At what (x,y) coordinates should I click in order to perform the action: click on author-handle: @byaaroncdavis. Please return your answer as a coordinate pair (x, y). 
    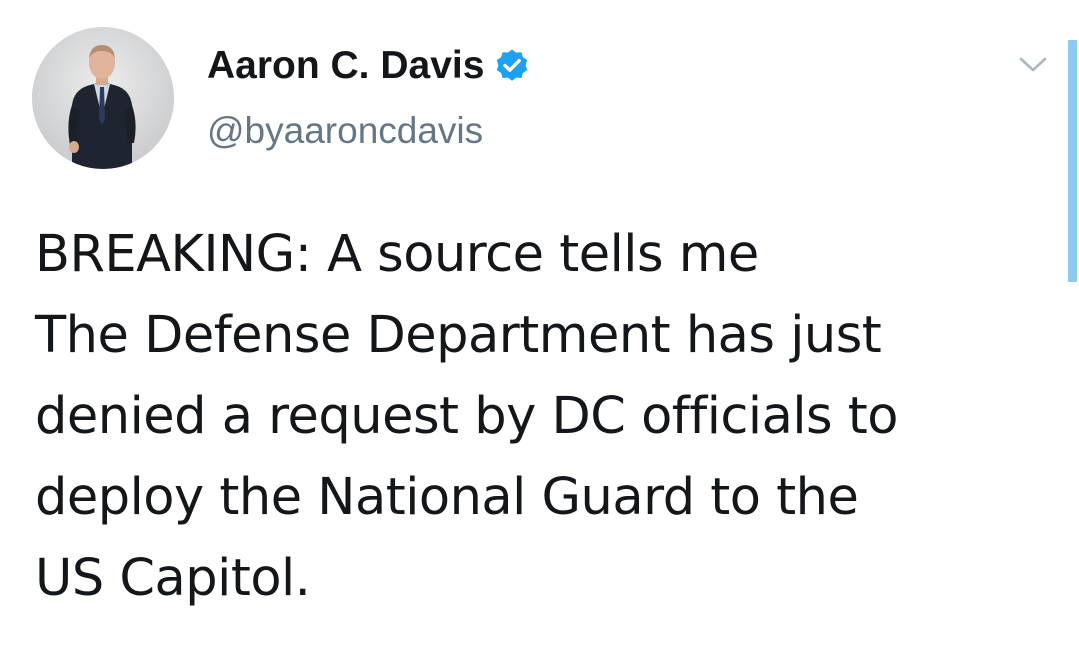
    Looking at the image, I should click on (345, 131).